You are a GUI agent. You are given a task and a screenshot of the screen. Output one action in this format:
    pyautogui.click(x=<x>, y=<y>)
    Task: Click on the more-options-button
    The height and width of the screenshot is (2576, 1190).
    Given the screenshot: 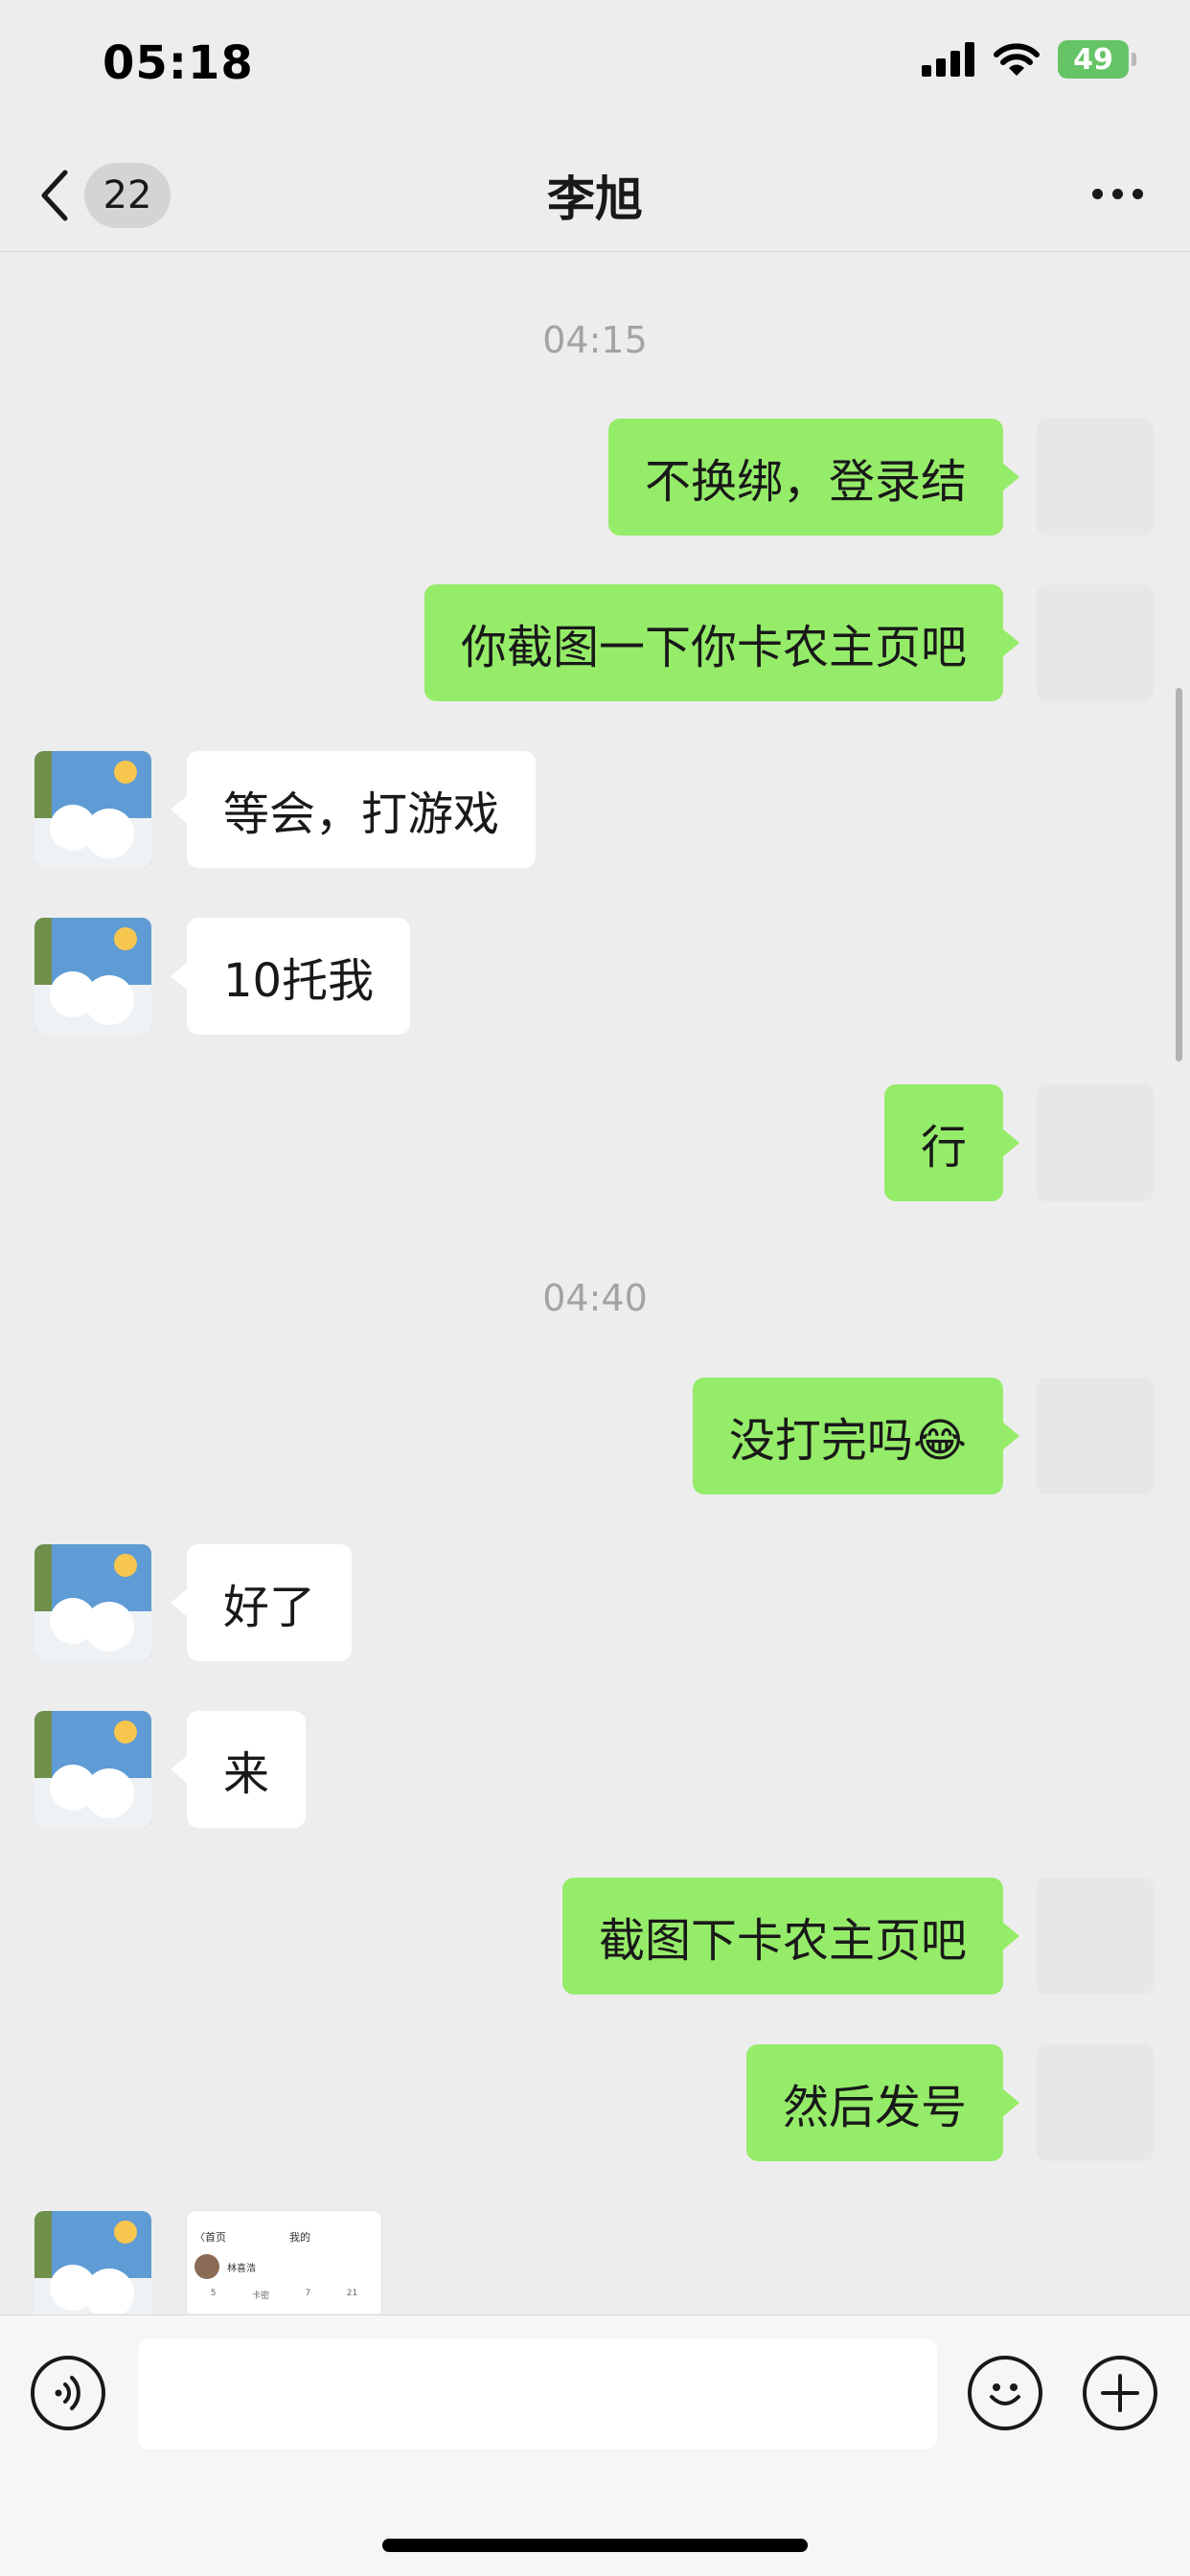 What is the action you would take?
    pyautogui.click(x=1118, y=193)
    